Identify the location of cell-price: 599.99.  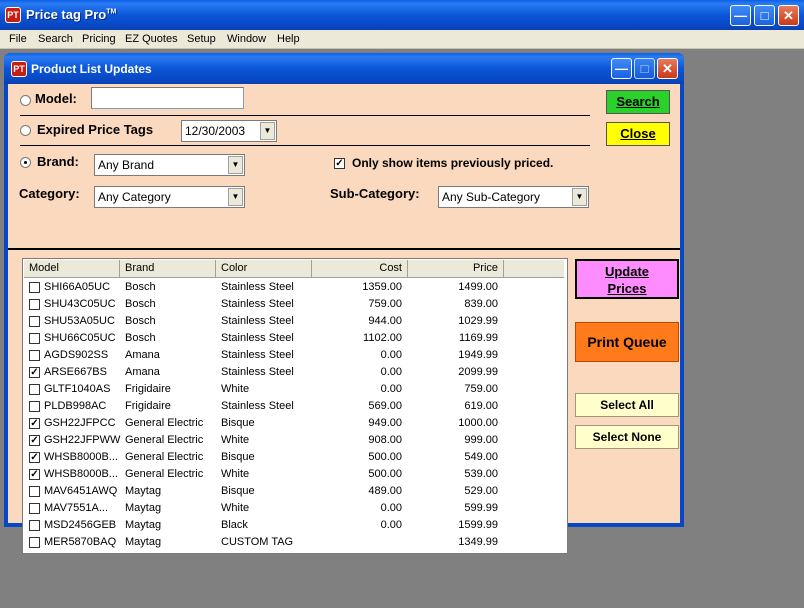
(481, 508).